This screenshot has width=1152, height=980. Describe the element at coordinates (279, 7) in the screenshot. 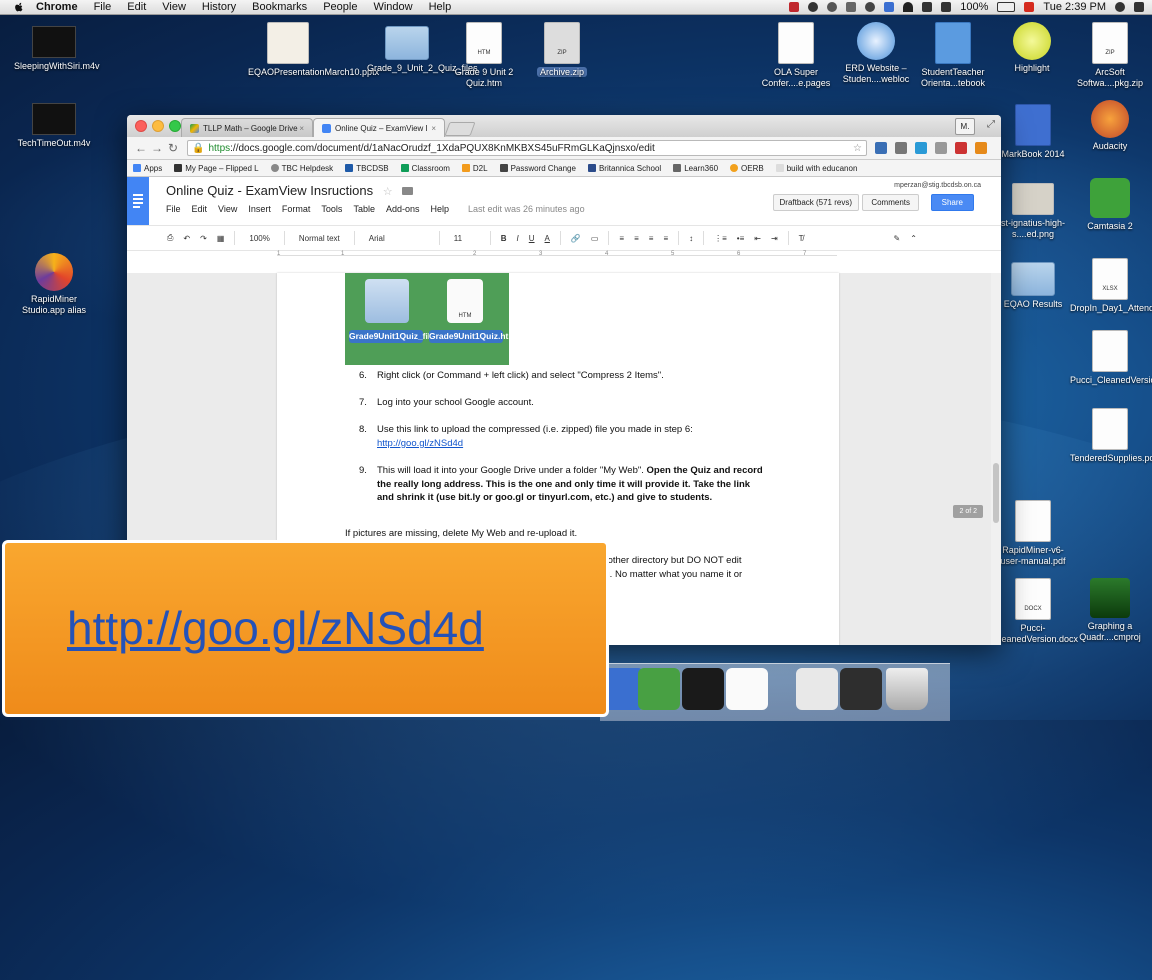

I see `menu-bookmarks: Bookmarks` at that location.